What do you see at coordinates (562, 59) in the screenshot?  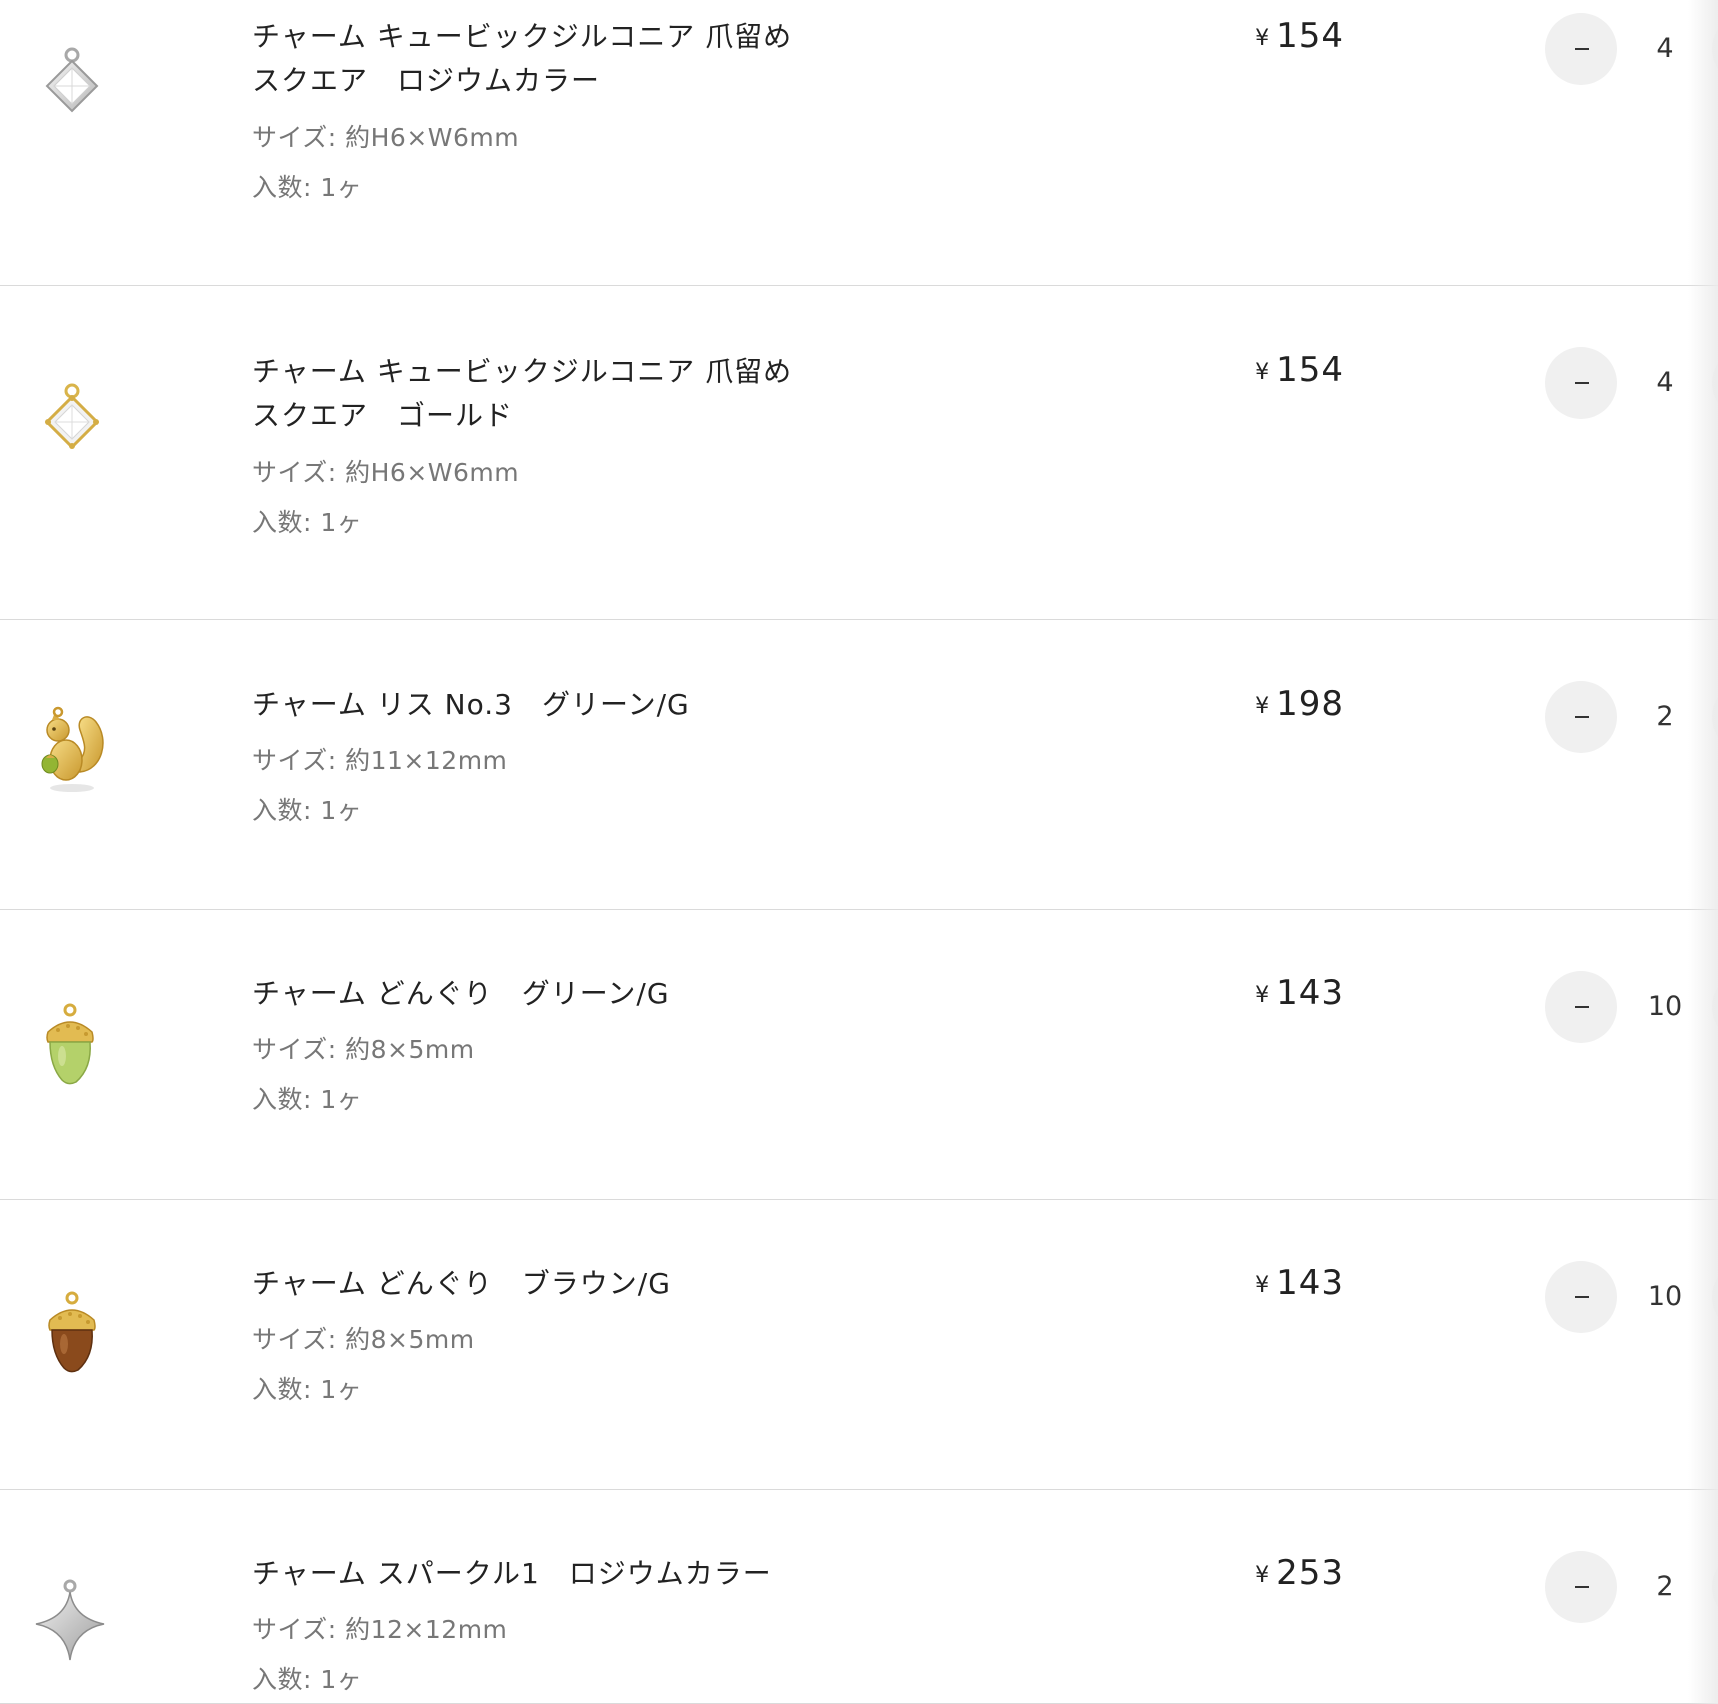 I see `item-name: チャーム キュービックジルコニア 爪留め スクエア ロジウムカラー` at bounding box center [562, 59].